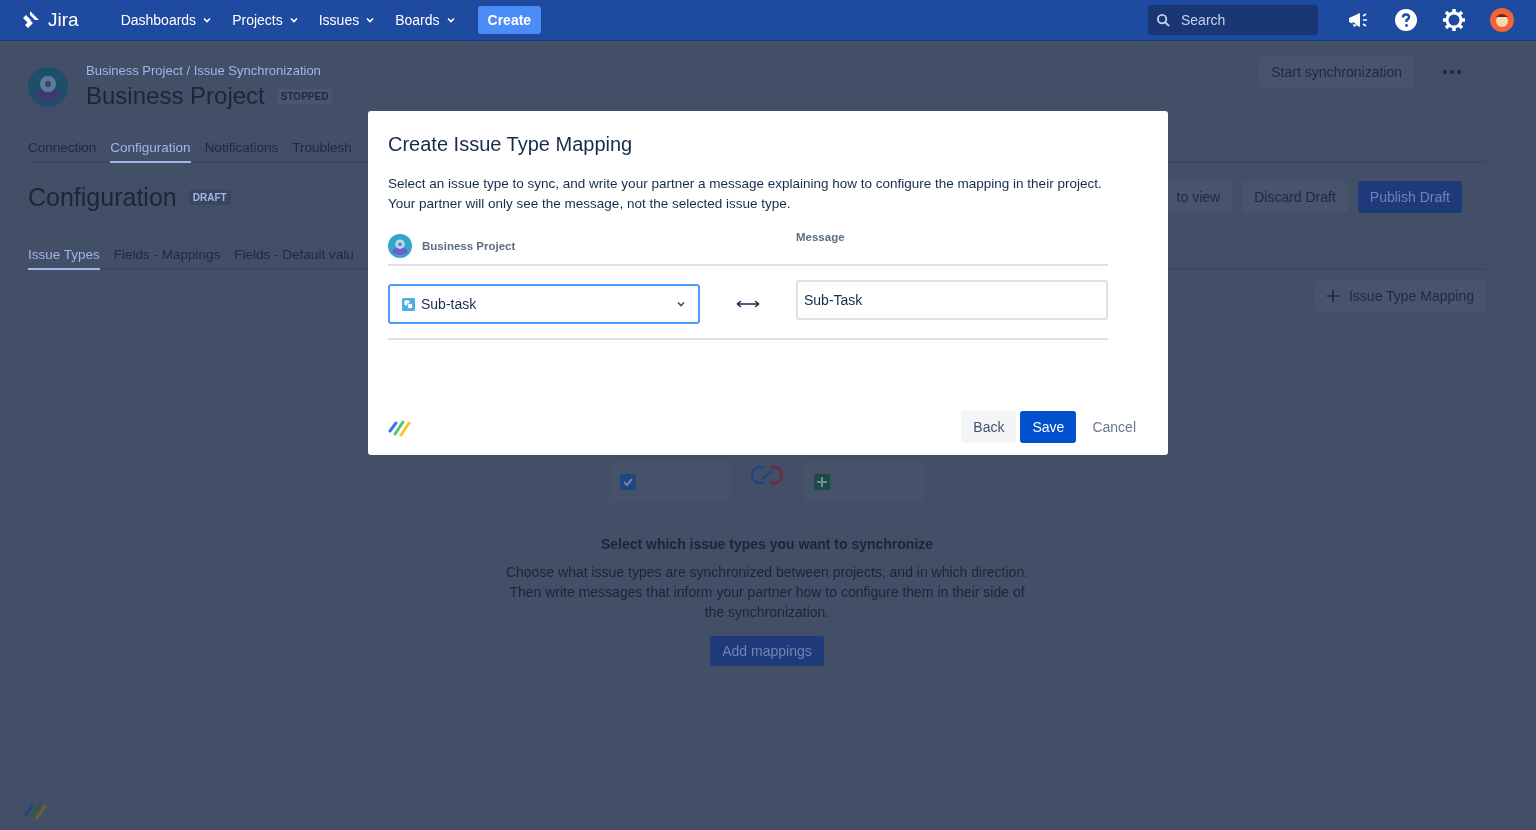  Describe the element at coordinates (1454, 20) in the screenshot. I see `settings-icon` at that location.